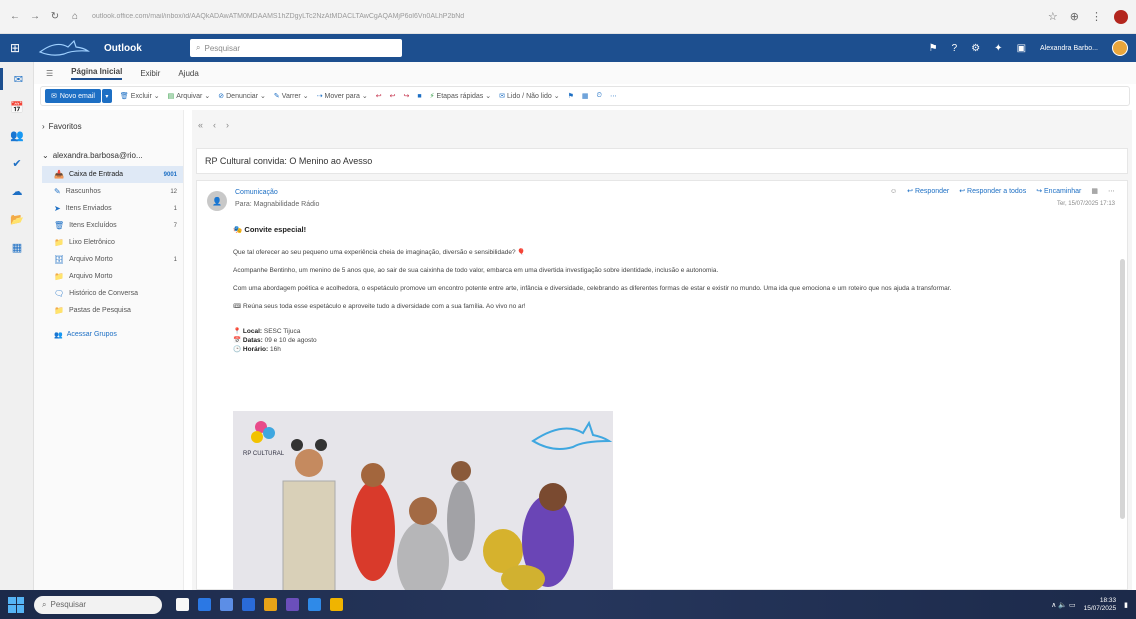 The height and width of the screenshot is (619, 1136). I want to click on outlook-brand: Outlook, so click(144, 48).